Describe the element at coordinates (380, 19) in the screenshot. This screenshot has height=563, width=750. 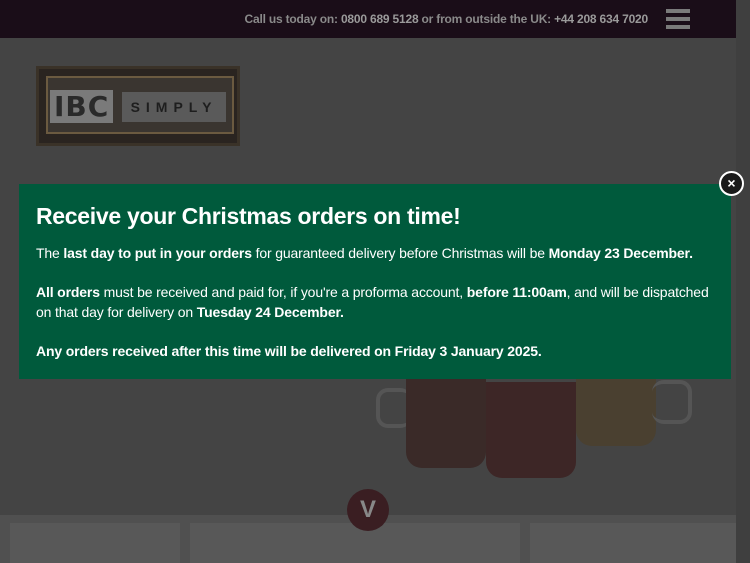
I see `uk-phone-link: 0800 689 5128` at that location.